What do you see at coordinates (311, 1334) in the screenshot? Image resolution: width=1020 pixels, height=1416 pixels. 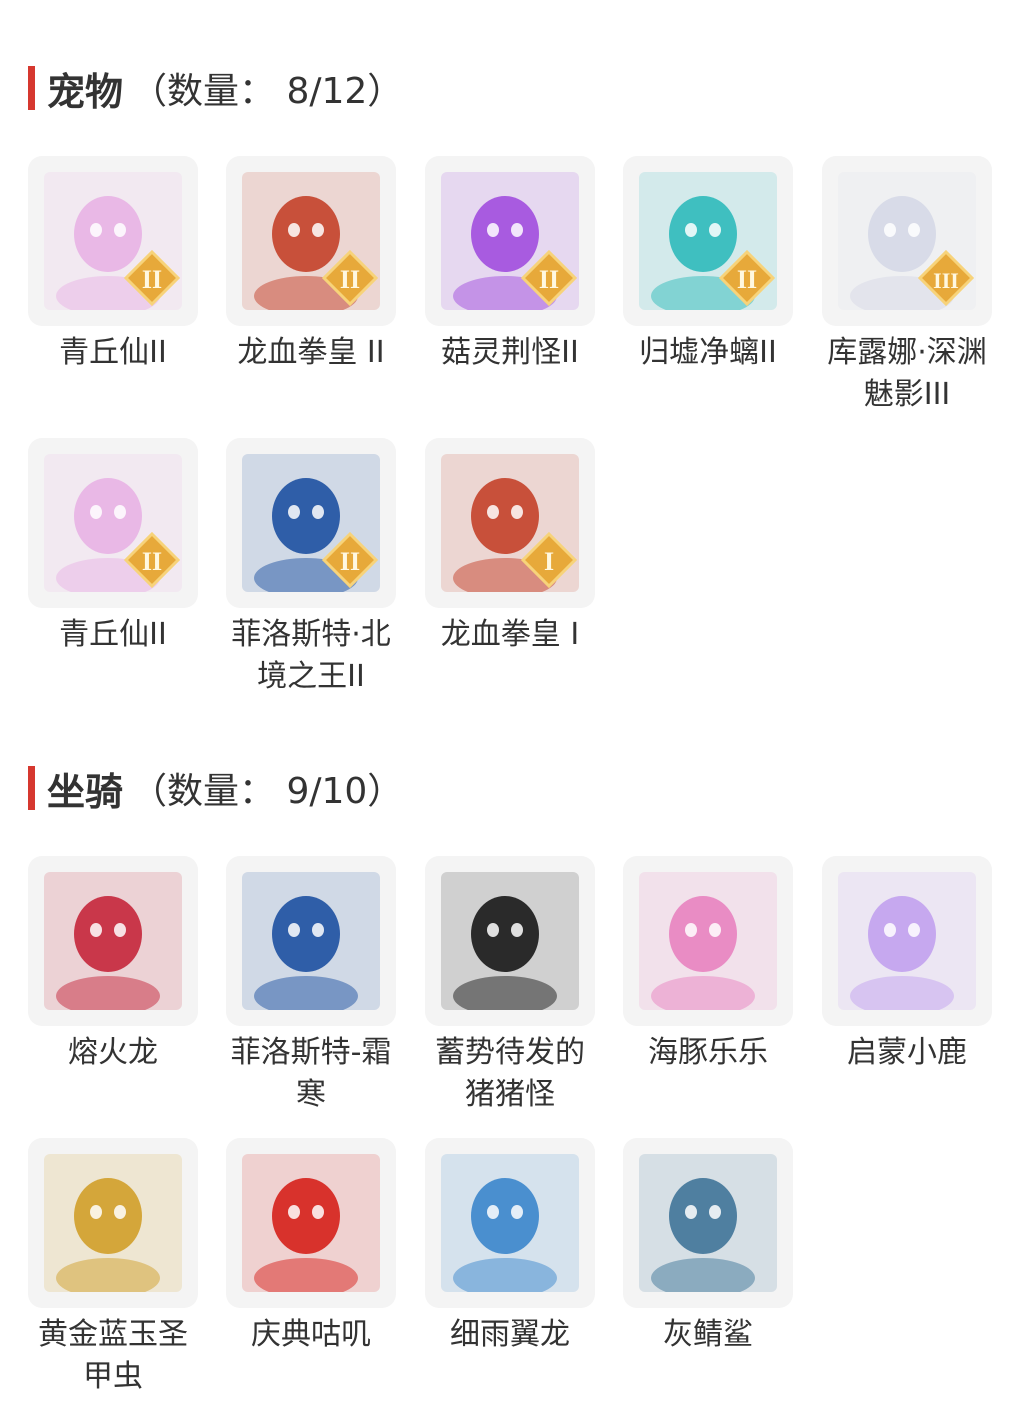 I see `item-name: 庆典咕叽` at bounding box center [311, 1334].